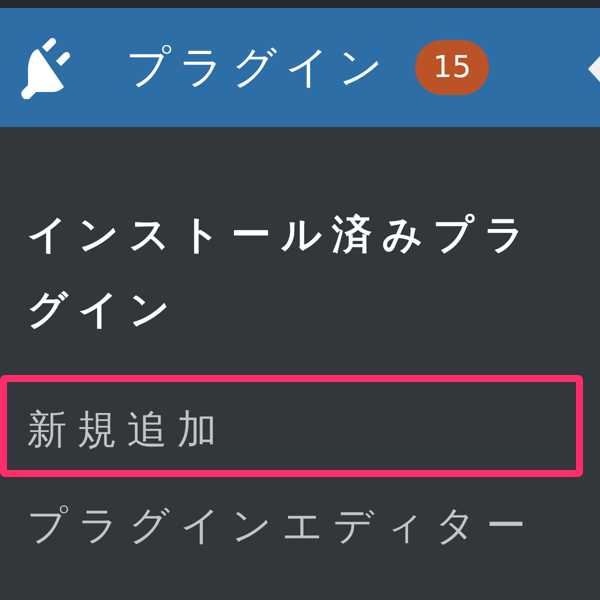  I want to click on update-count-badge: 15, so click(452, 67).